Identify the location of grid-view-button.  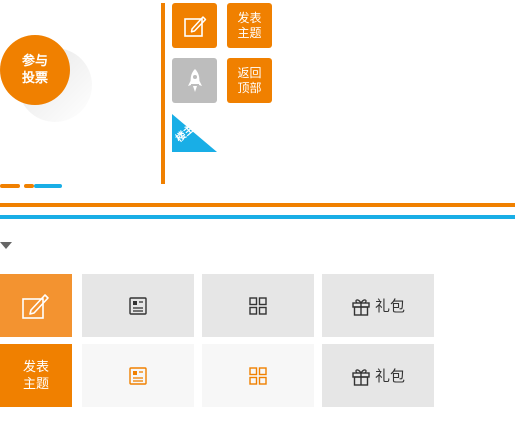
(258, 305).